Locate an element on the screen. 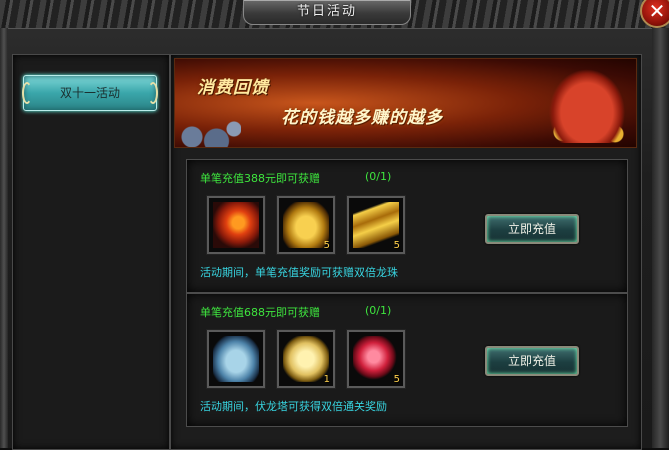  reward-item-slot: 1 is located at coordinates (306, 359).